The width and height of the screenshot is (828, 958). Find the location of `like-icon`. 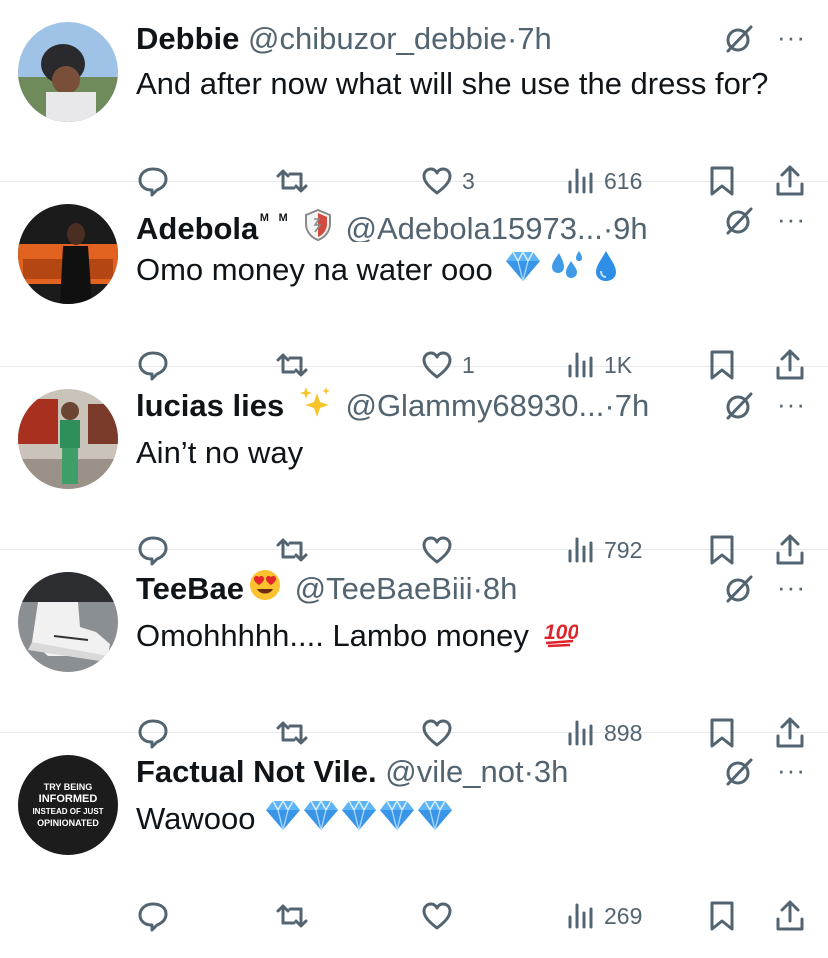

like-icon is located at coordinates (437, 916).